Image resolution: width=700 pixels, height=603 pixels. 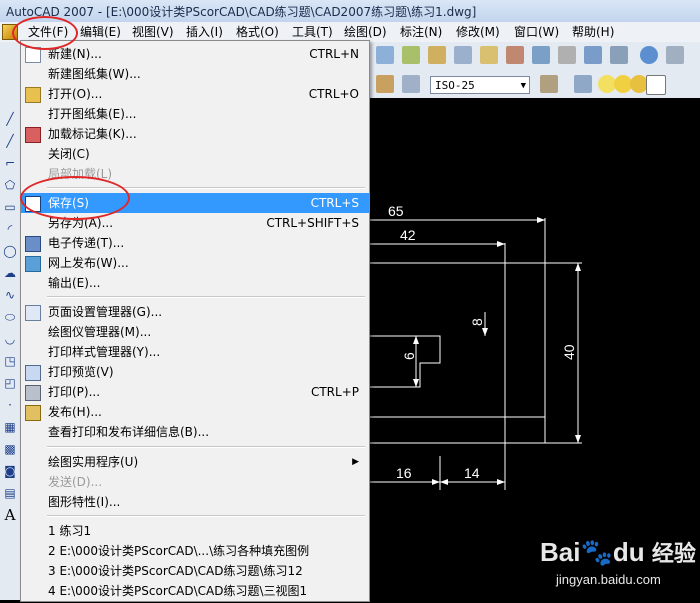 What do you see at coordinates (536, 32) in the screenshot?
I see `menu-window: 窗口(W)` at bounding box center [536, 32].